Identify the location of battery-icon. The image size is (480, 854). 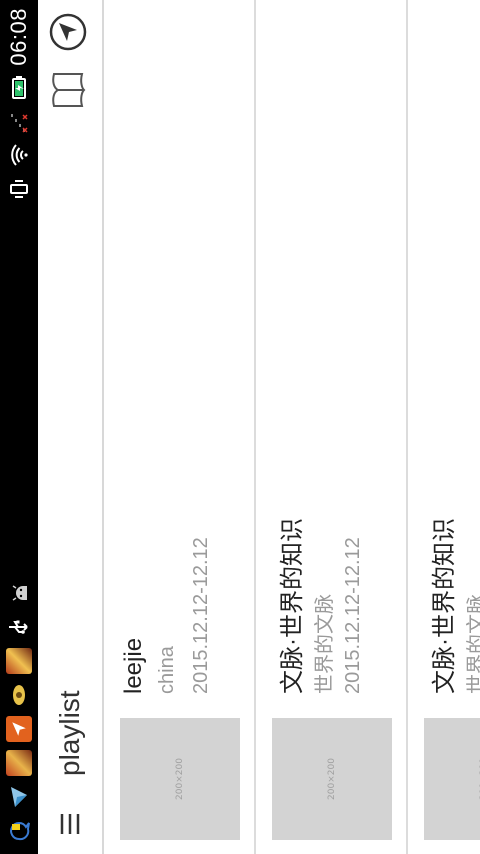
(19, 87).